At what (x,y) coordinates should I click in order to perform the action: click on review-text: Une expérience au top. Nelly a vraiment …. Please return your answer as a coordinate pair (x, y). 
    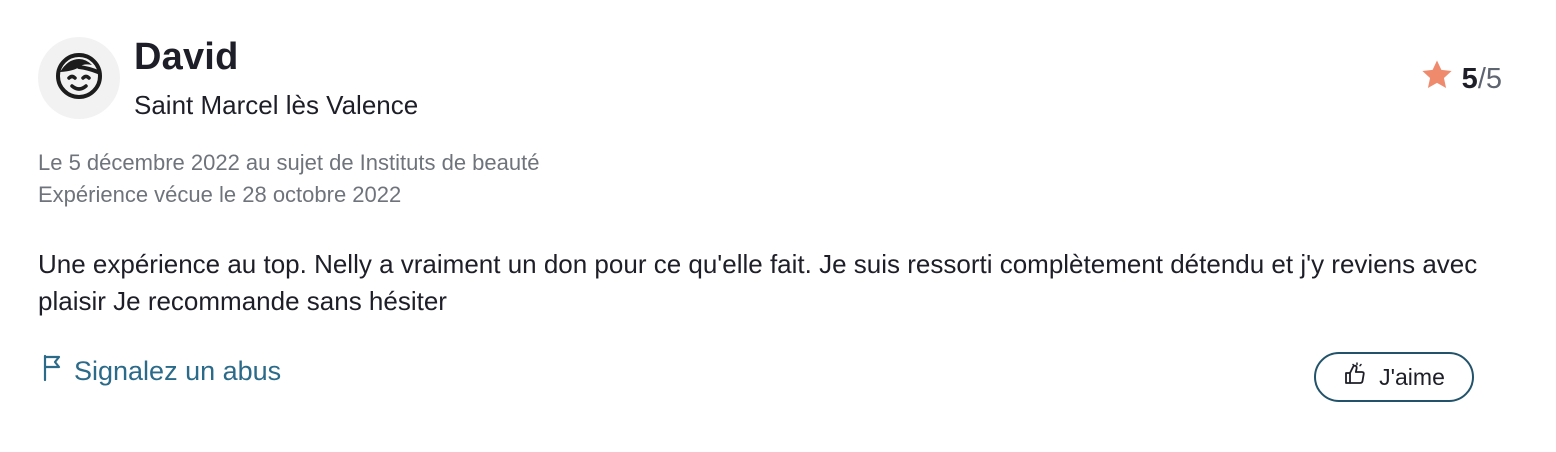
    Looking at the image, I should click on (758, 282).